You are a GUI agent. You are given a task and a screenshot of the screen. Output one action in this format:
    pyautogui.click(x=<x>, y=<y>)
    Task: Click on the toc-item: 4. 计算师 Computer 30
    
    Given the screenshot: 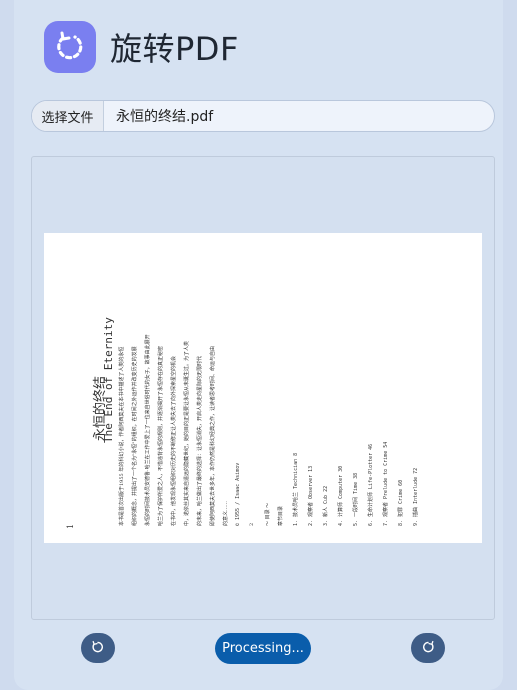 What is the action you would take?
    pyautogui.click(x=341, y=495)
    